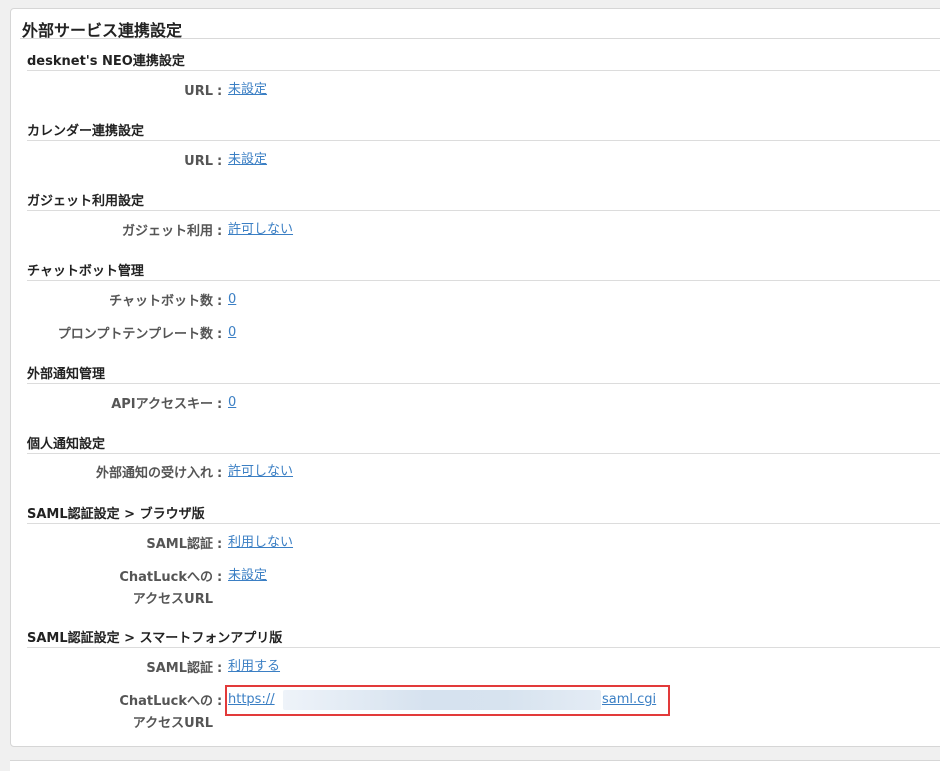  Describe the element at coordinates (483, 453) in the screenshot. I see `section-divider-personal-notify` at that location.